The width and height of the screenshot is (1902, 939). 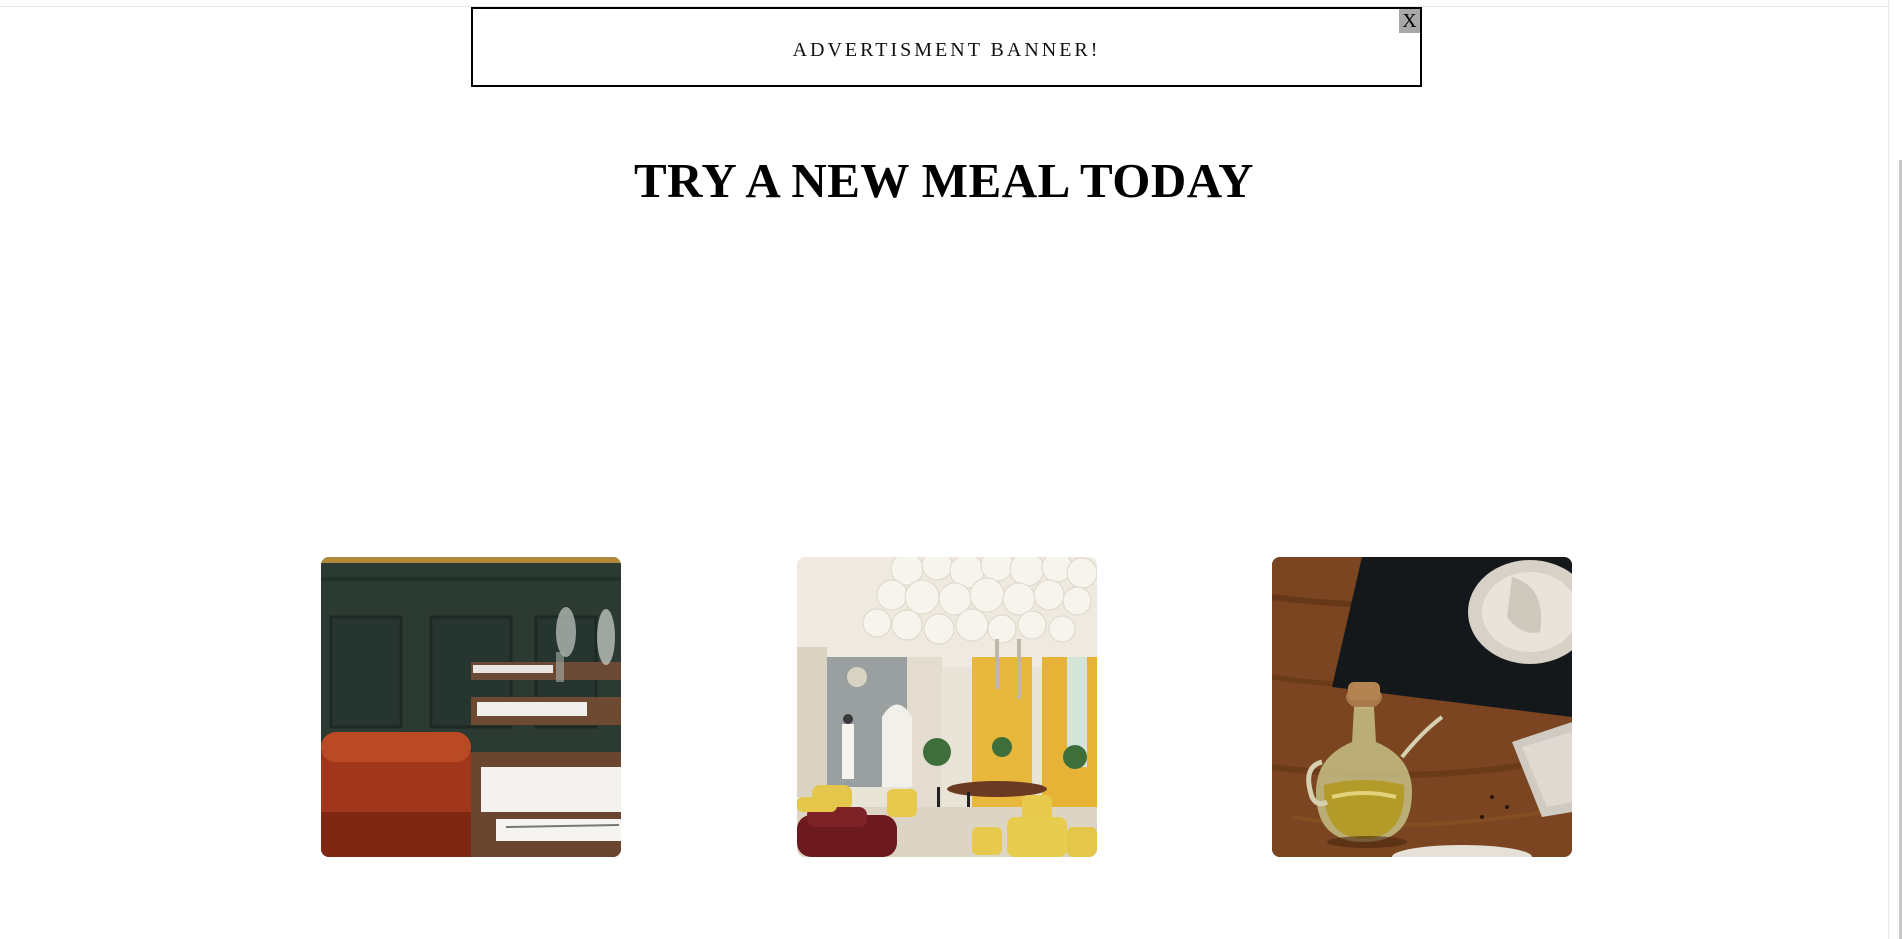 What do you see at coordinates (1409, 21) in the screenshot?
I see `banner-close-button: X` at bounding box center [1409, 21].